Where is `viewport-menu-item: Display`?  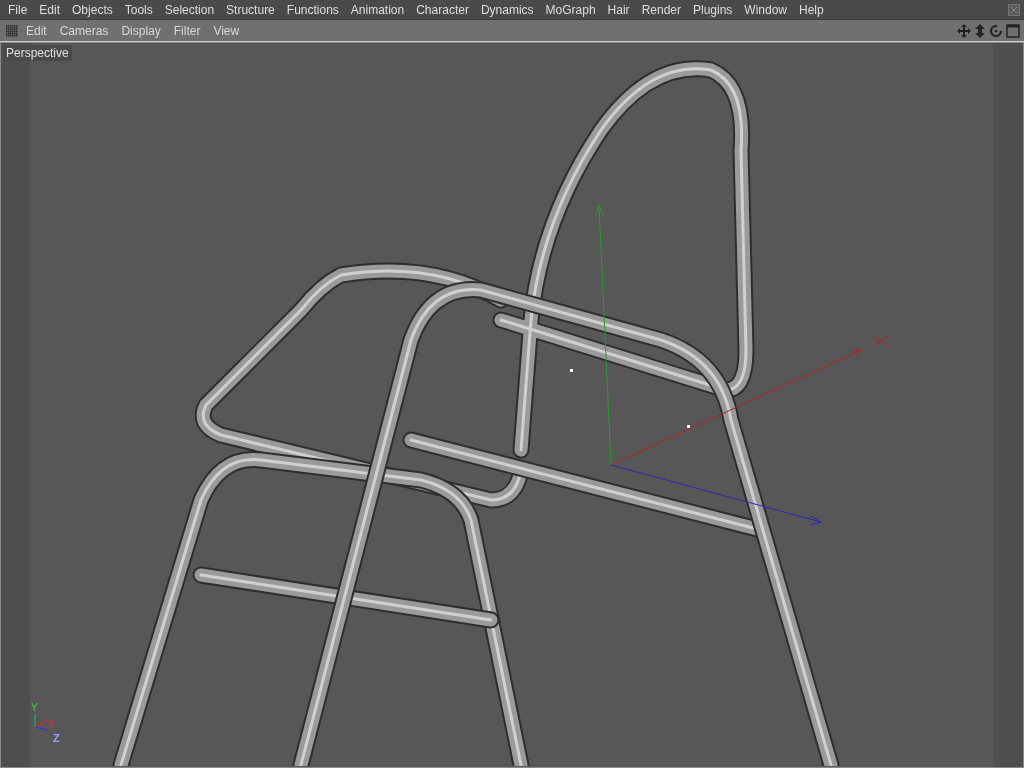 viewport-menu-item: Display is located at coordinates (141, 30).